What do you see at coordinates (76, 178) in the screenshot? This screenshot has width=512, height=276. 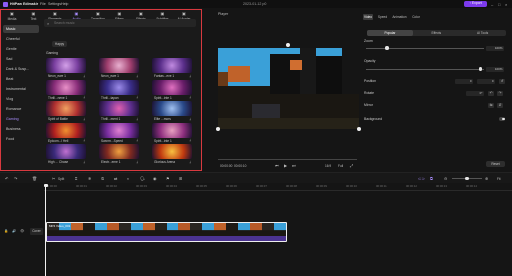 I see `crop-icon: ⌗` at bounding box center [76, 178].